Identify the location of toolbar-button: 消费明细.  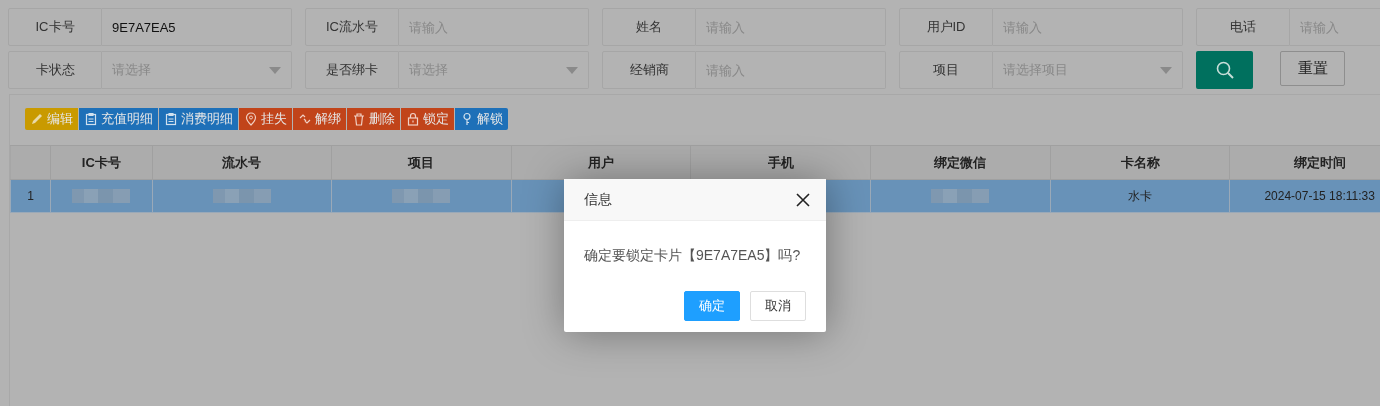
(198, 119).